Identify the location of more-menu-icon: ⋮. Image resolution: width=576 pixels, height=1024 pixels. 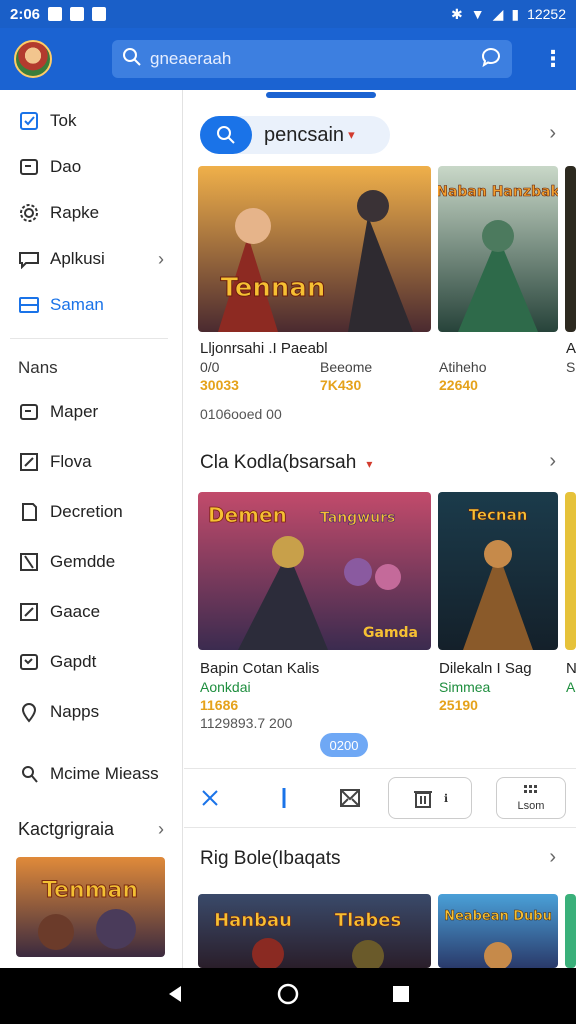
(553, 59).